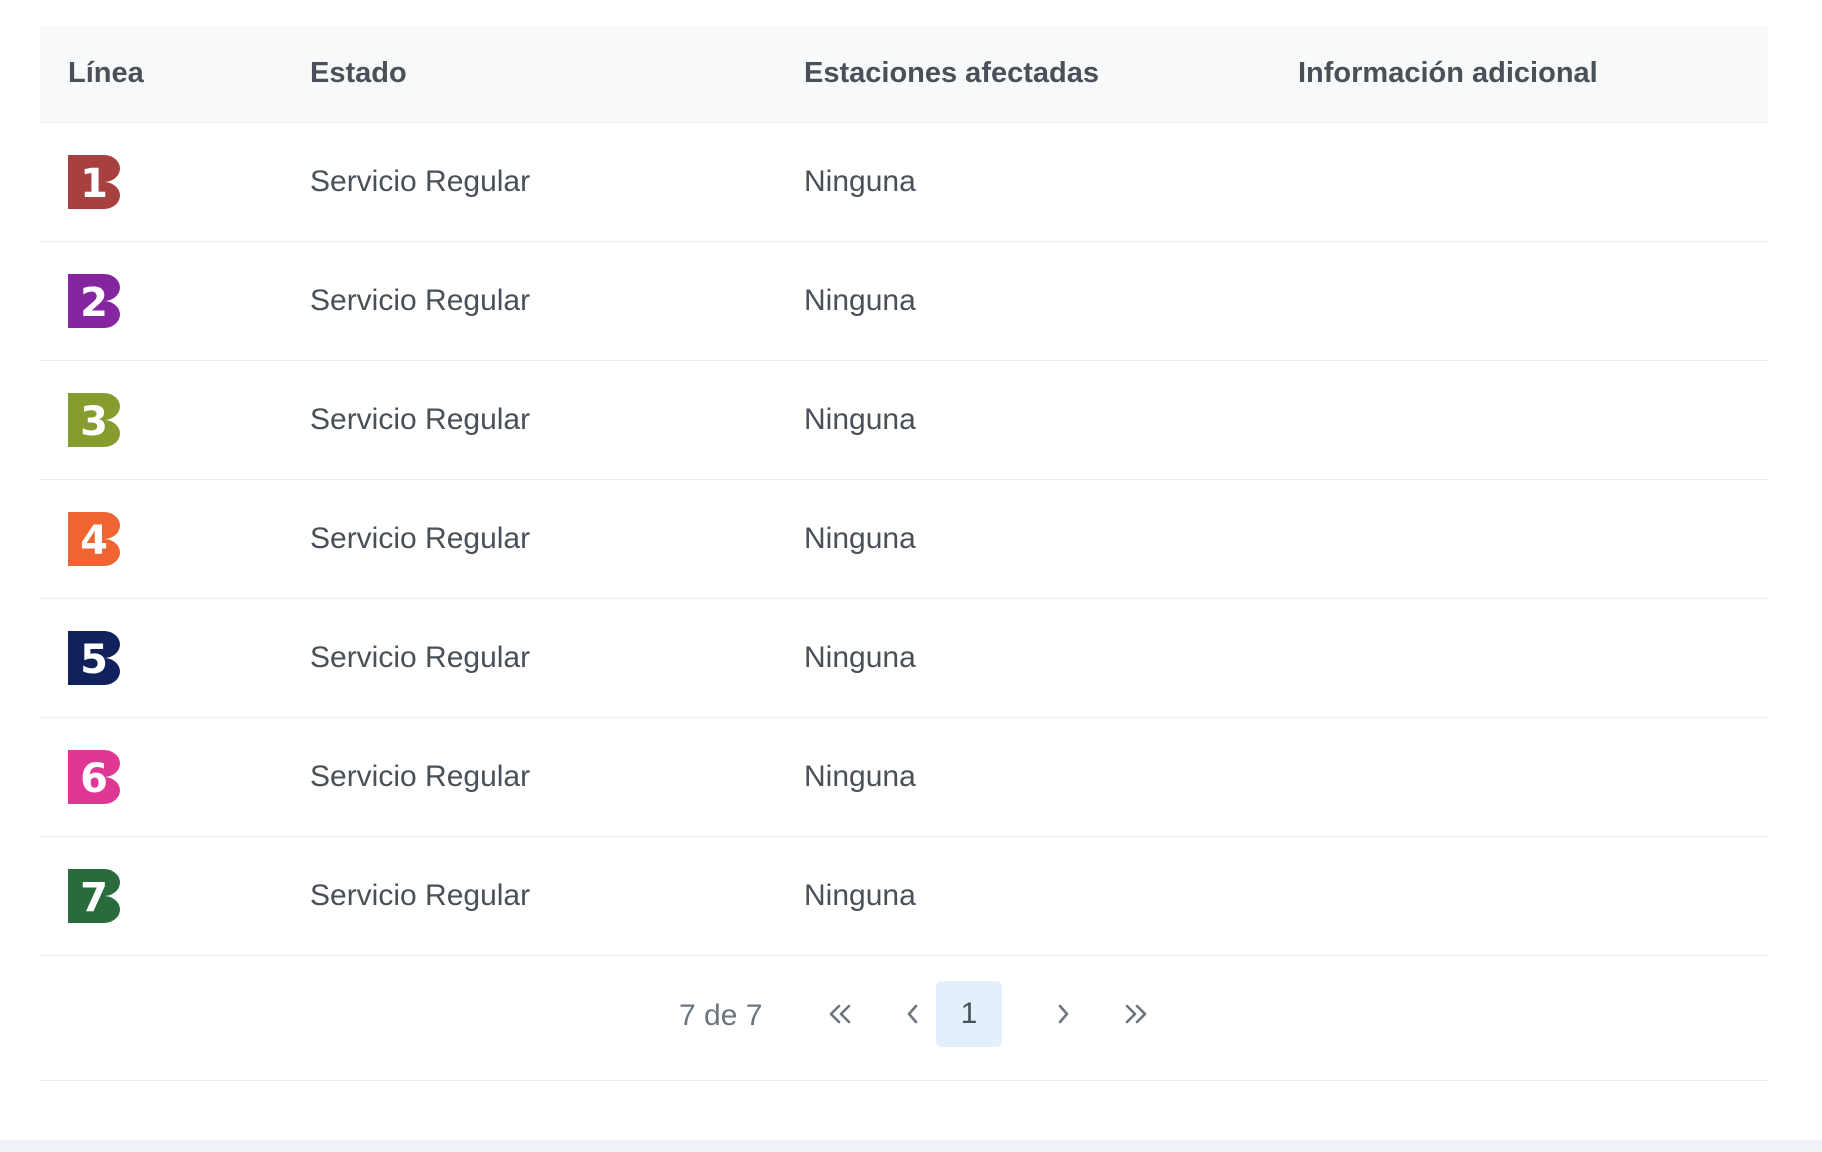 The width and height of the screenshot is (1822, 1152). Describe the element at coordinates (904, 1016) in the screenshot. I see `paginator: 7 de 7 1` at that location.